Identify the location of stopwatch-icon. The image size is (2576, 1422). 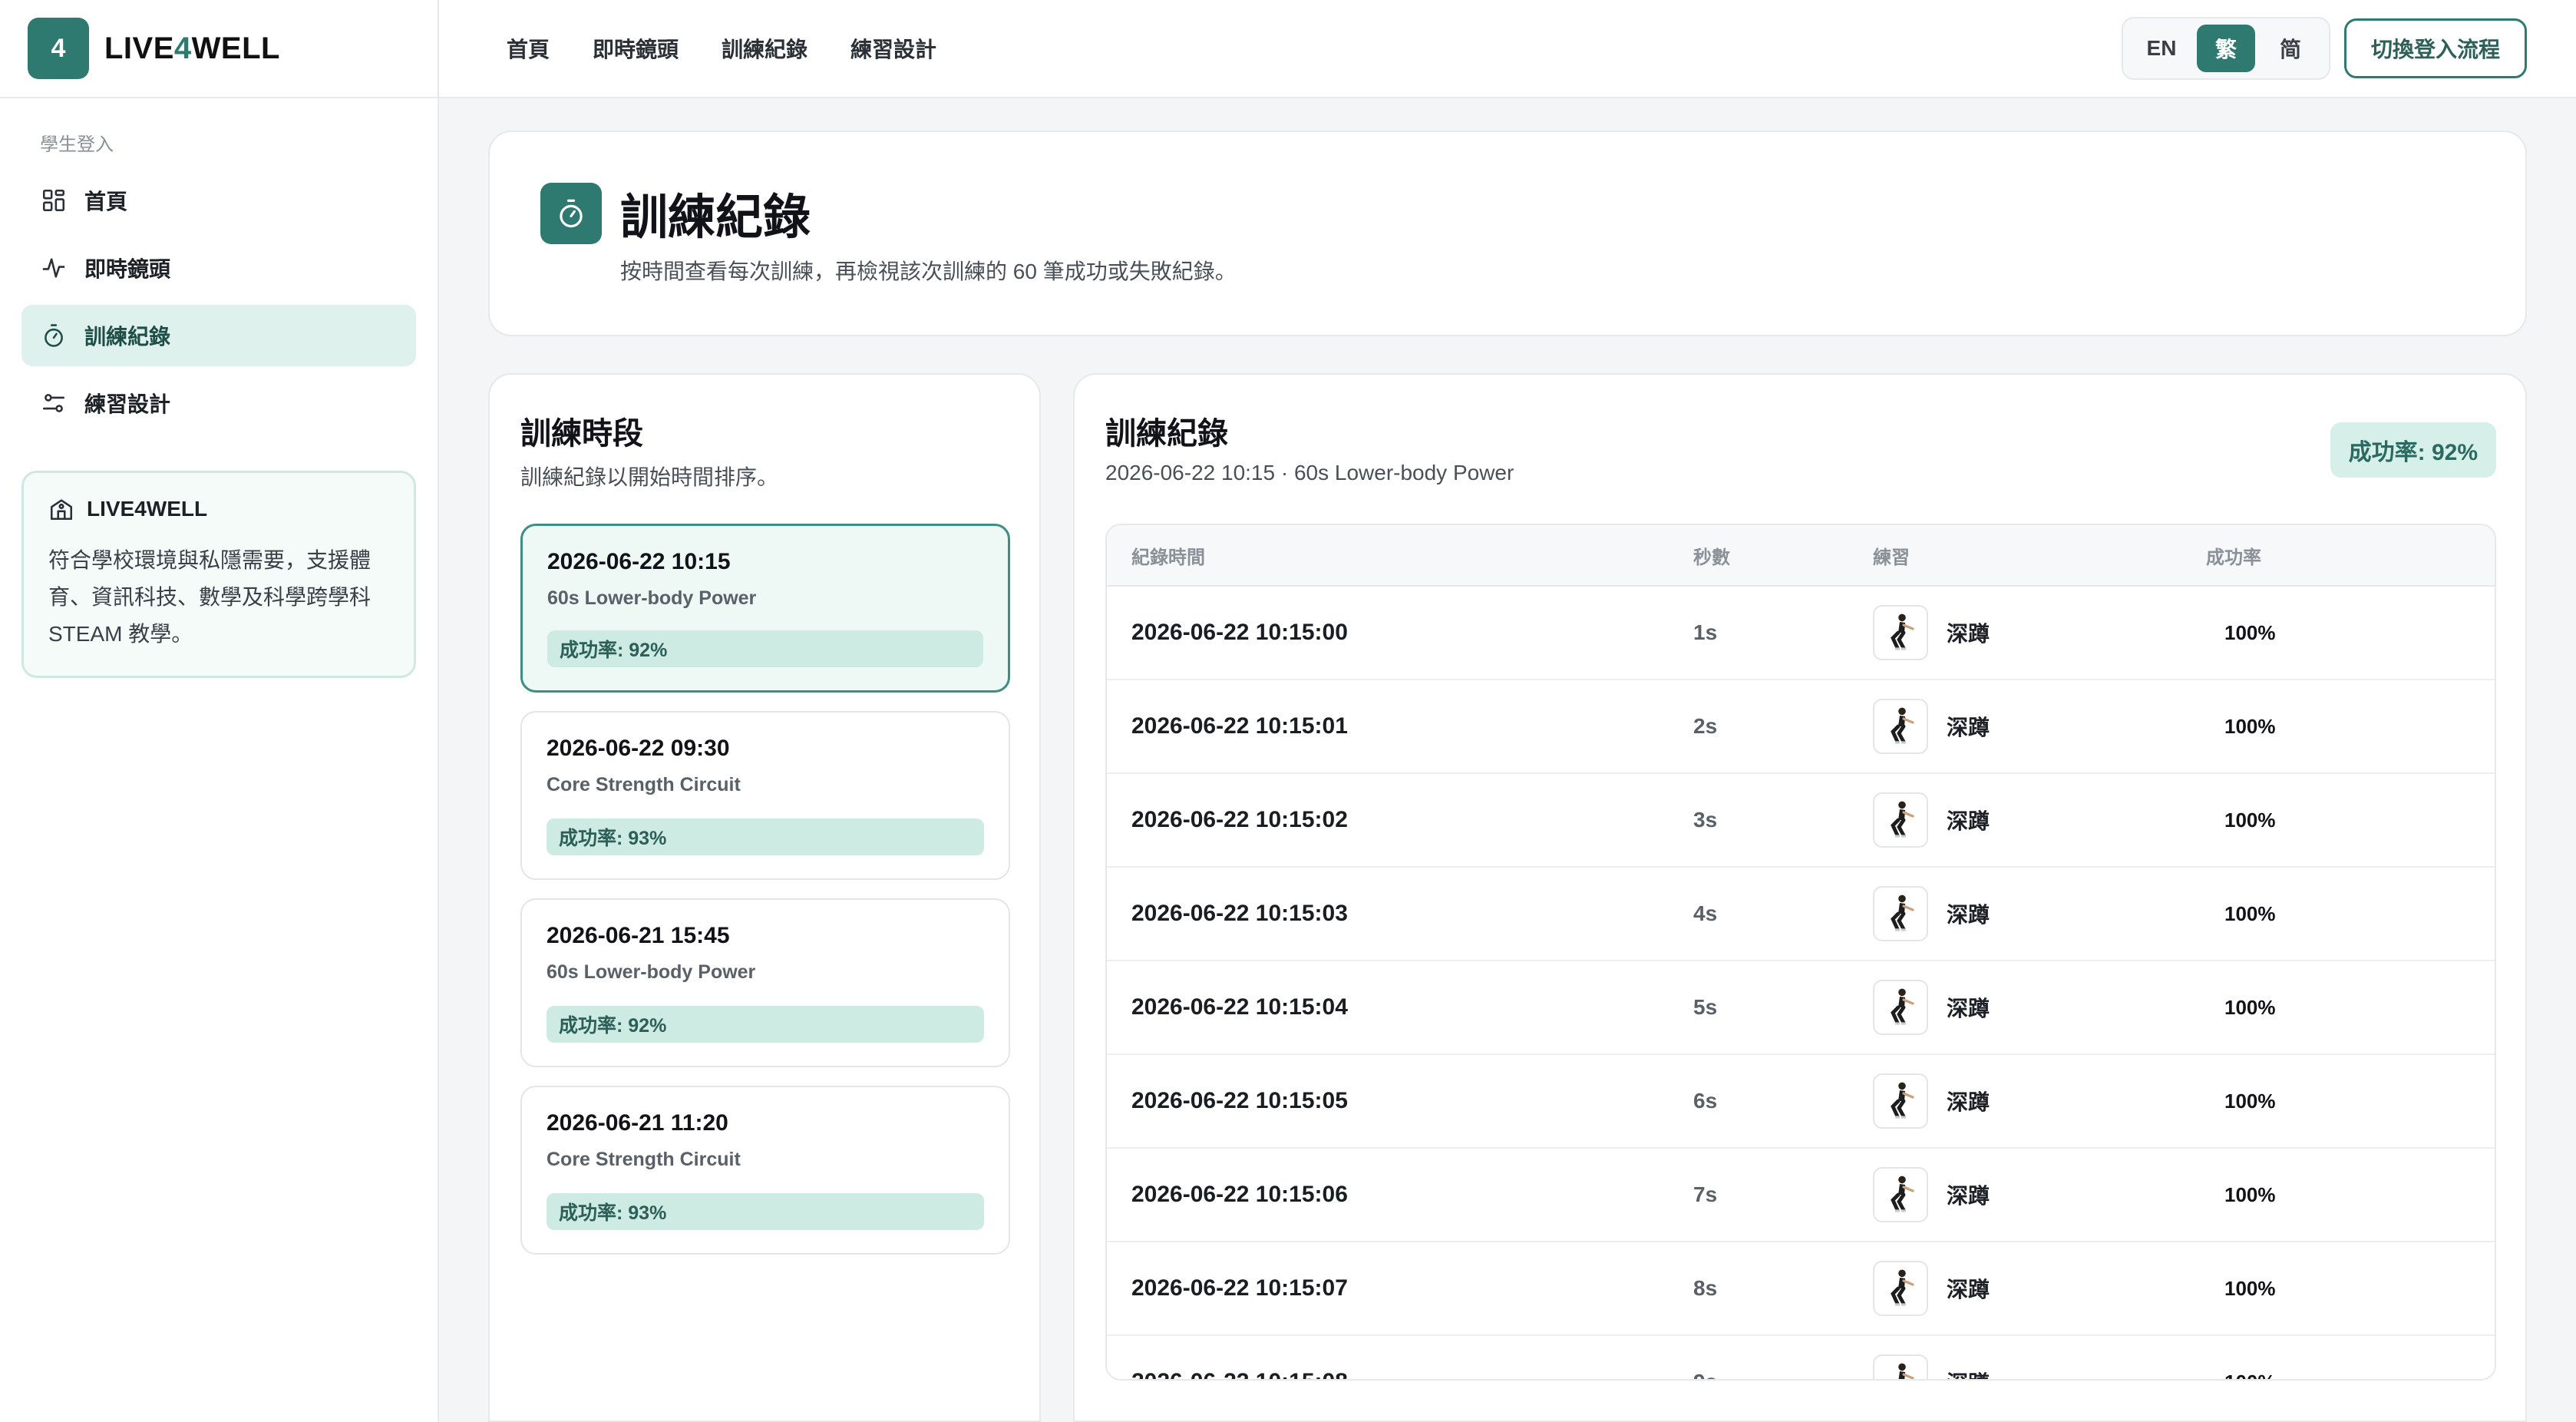
(571, 213).